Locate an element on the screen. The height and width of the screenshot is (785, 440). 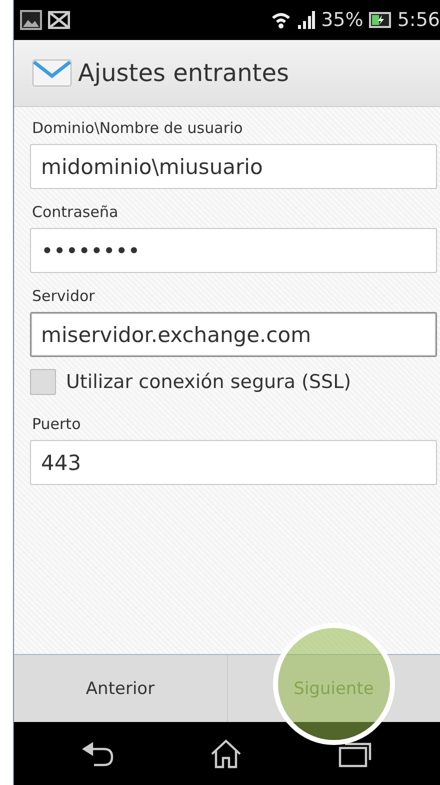
signal-icon is located at coordinates (306, 20).